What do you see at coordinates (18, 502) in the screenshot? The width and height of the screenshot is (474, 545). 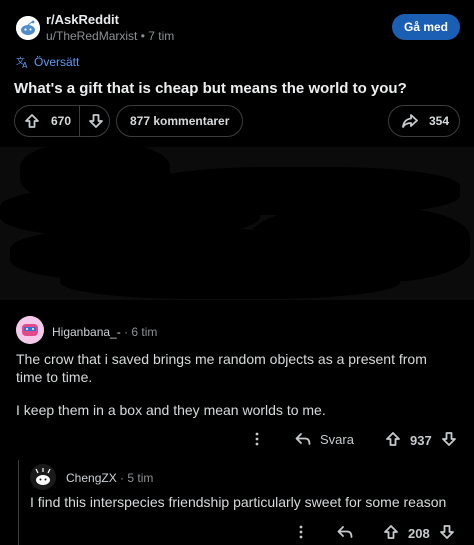 I see `thread-line` at bounding box center [18, 502].